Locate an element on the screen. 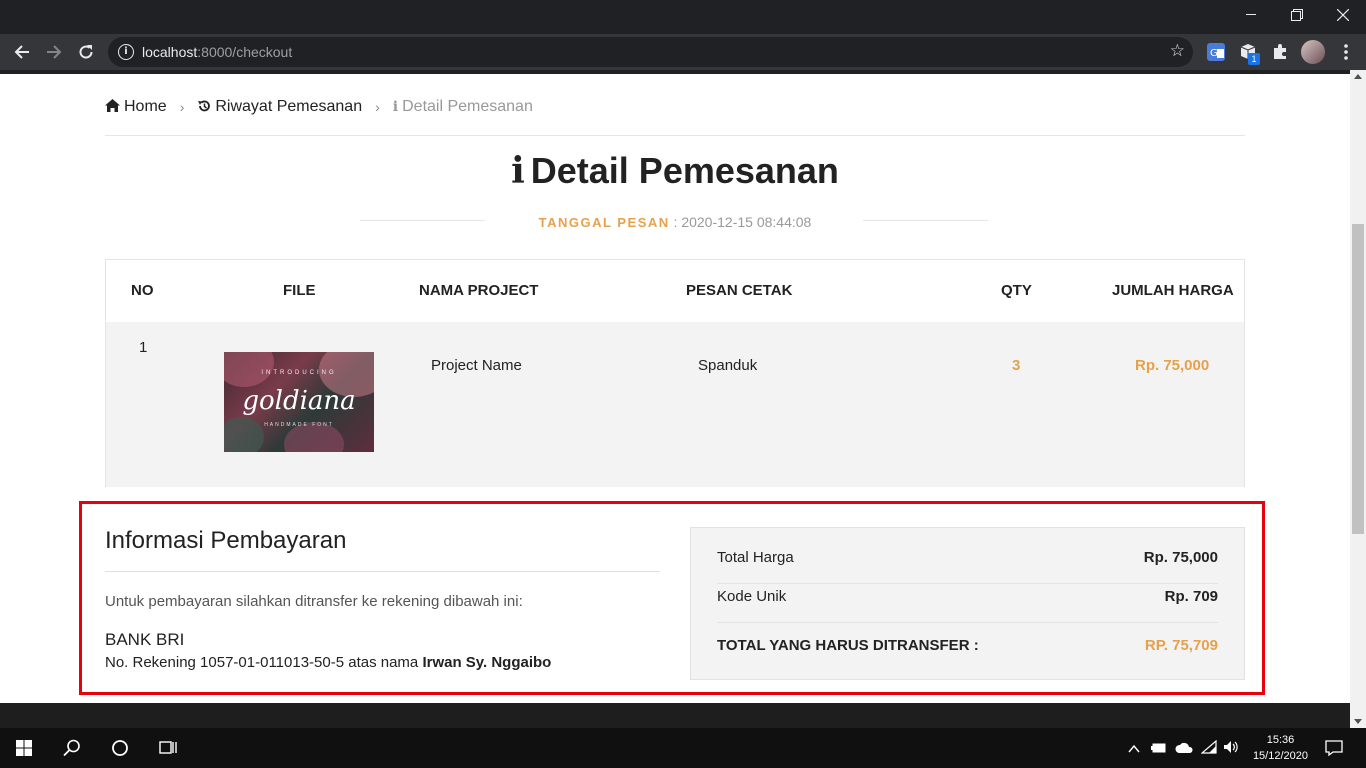 The image size is (1366, 768). translate-extension-icon: G is located at coordinates (1216, 52).